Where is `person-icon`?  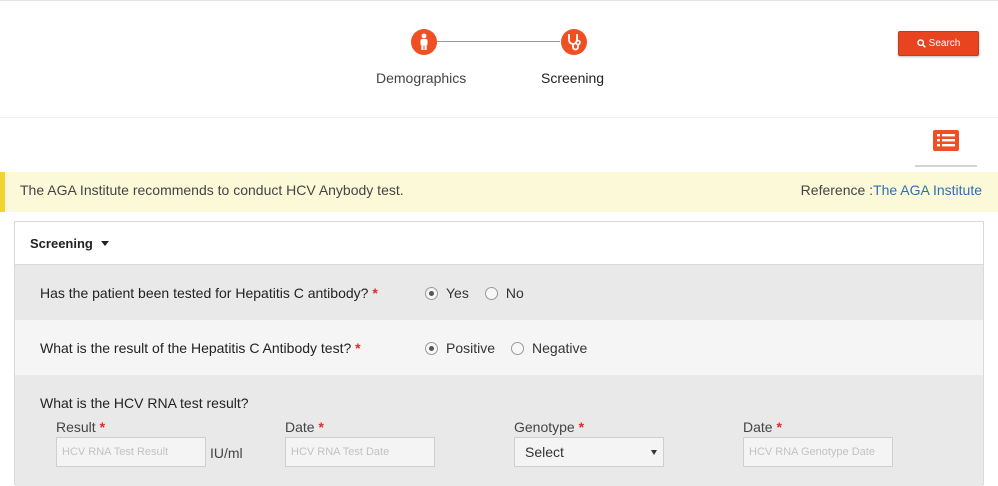
person-icon is located at coordinates (424, 41).